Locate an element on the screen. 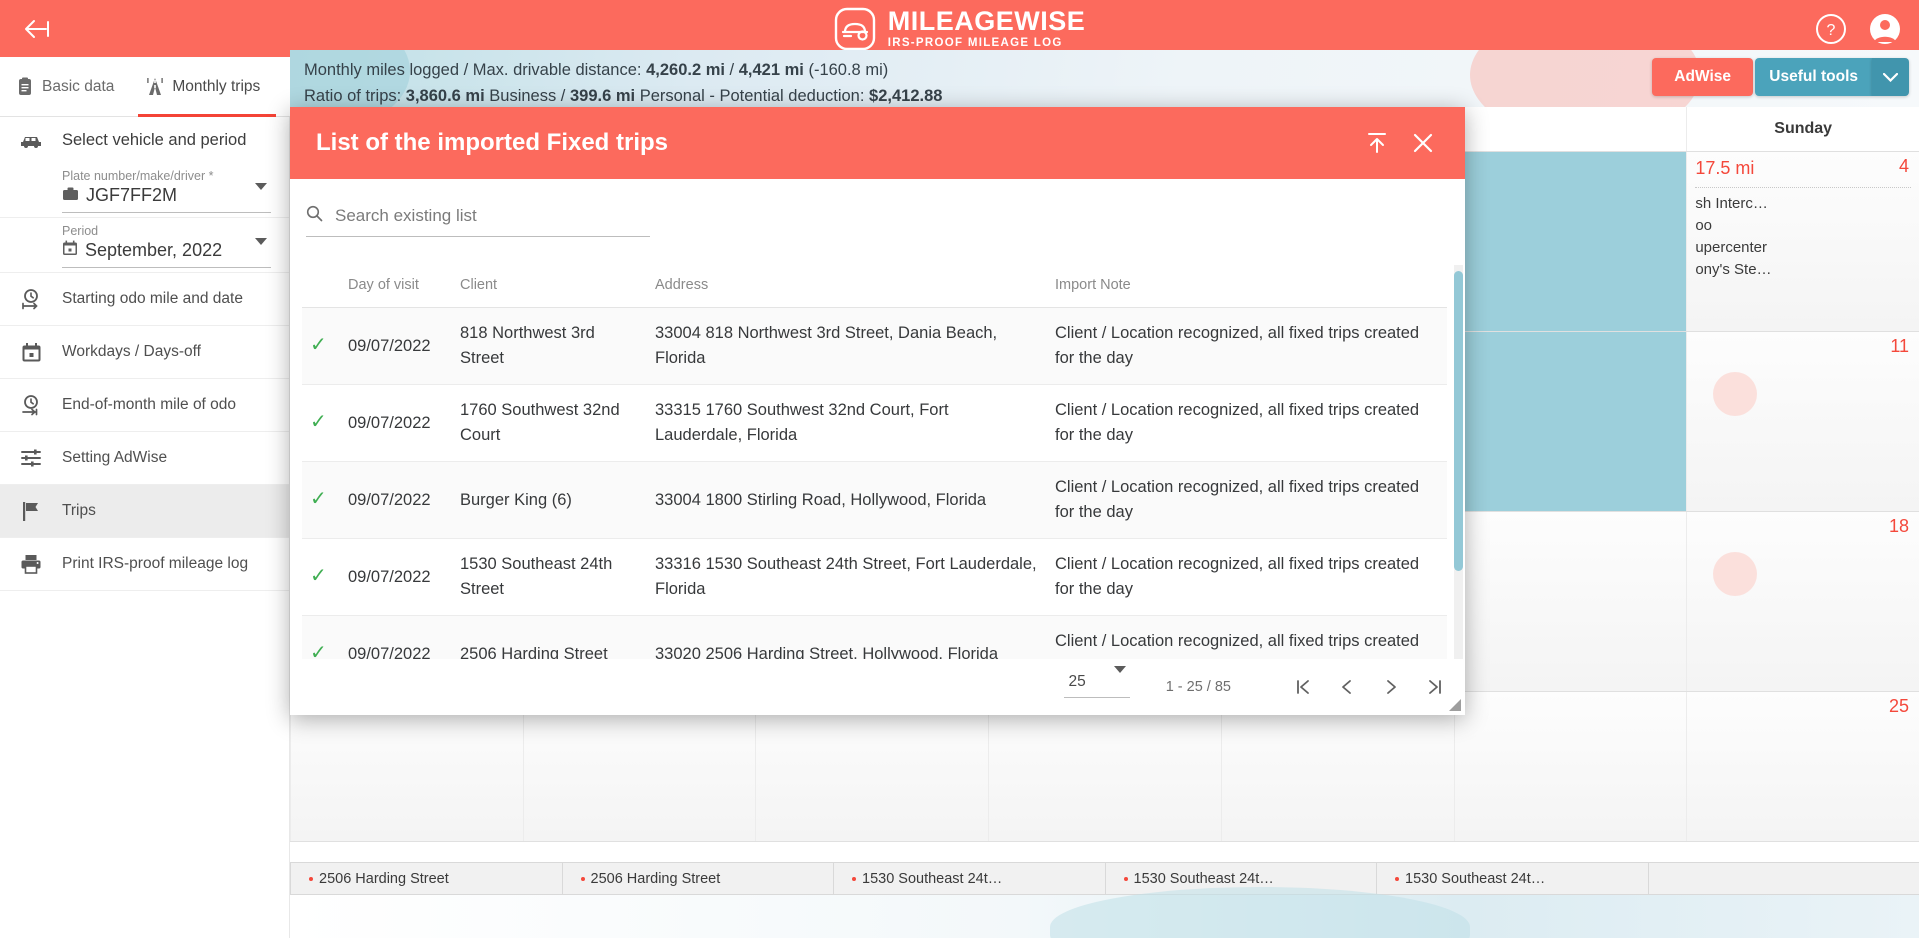 This screenshot has width=1919, height=938. calendar-cell-sunday-25: 25 is located at coordinates (1802, 766).